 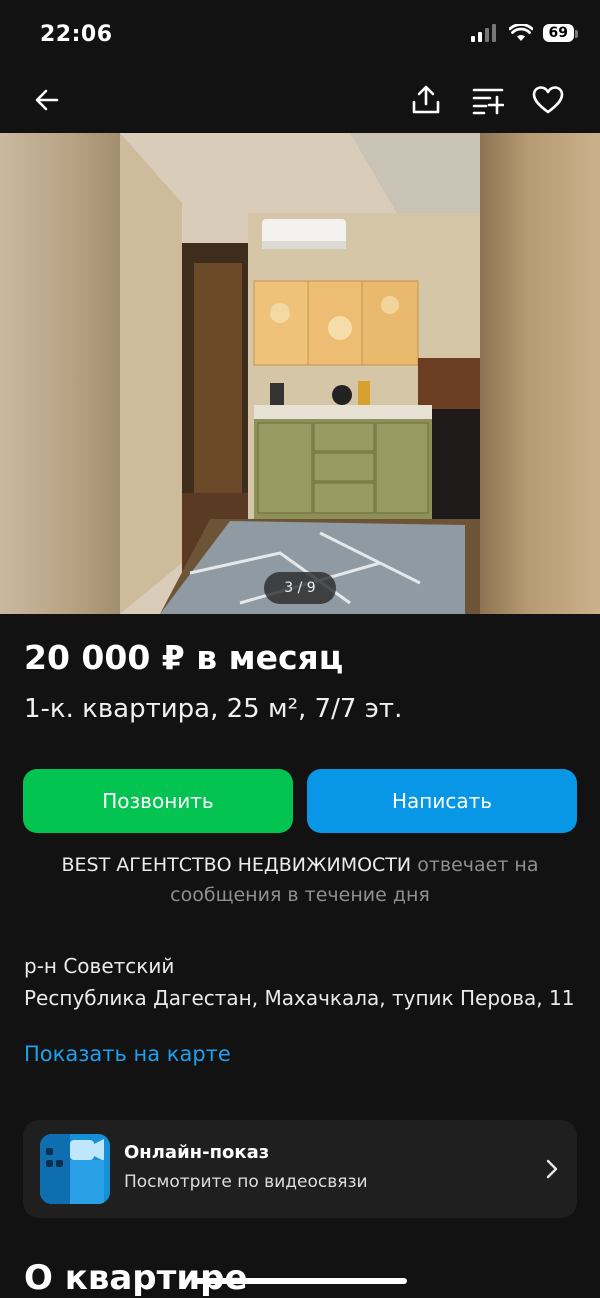 I want to click on photo-counter: 3 / 9, so click(x=300, y=588).